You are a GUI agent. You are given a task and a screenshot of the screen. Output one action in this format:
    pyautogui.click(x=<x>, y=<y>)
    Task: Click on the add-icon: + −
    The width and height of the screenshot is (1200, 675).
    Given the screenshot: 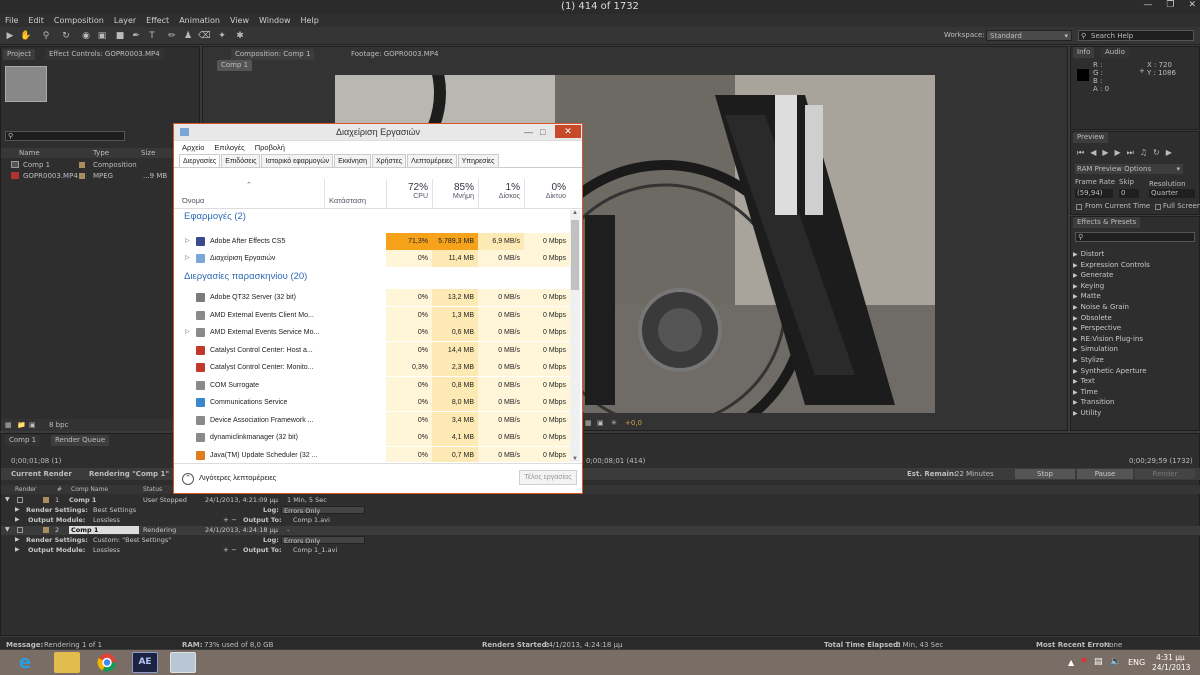 What is the action you would take?
    pyautogui.click(x=230, y=520)
    